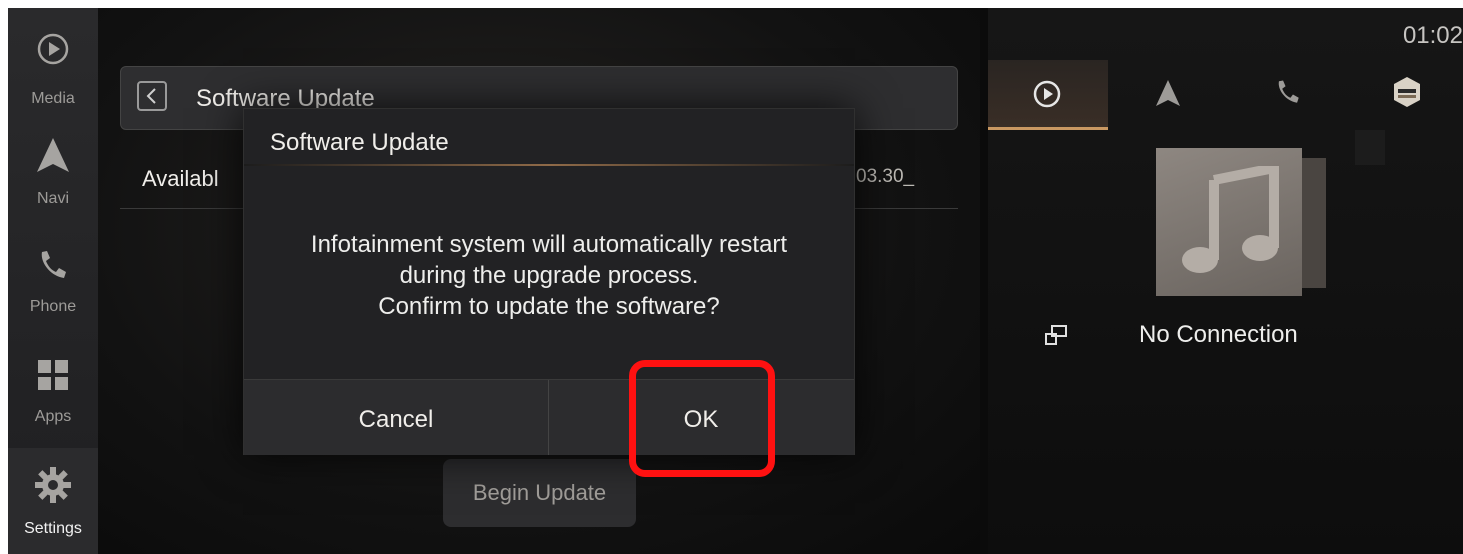 Image resolution: width=1463 pixels, height=554 pixels. I want to click on available-version-label: Availabl, so click(180, 178).